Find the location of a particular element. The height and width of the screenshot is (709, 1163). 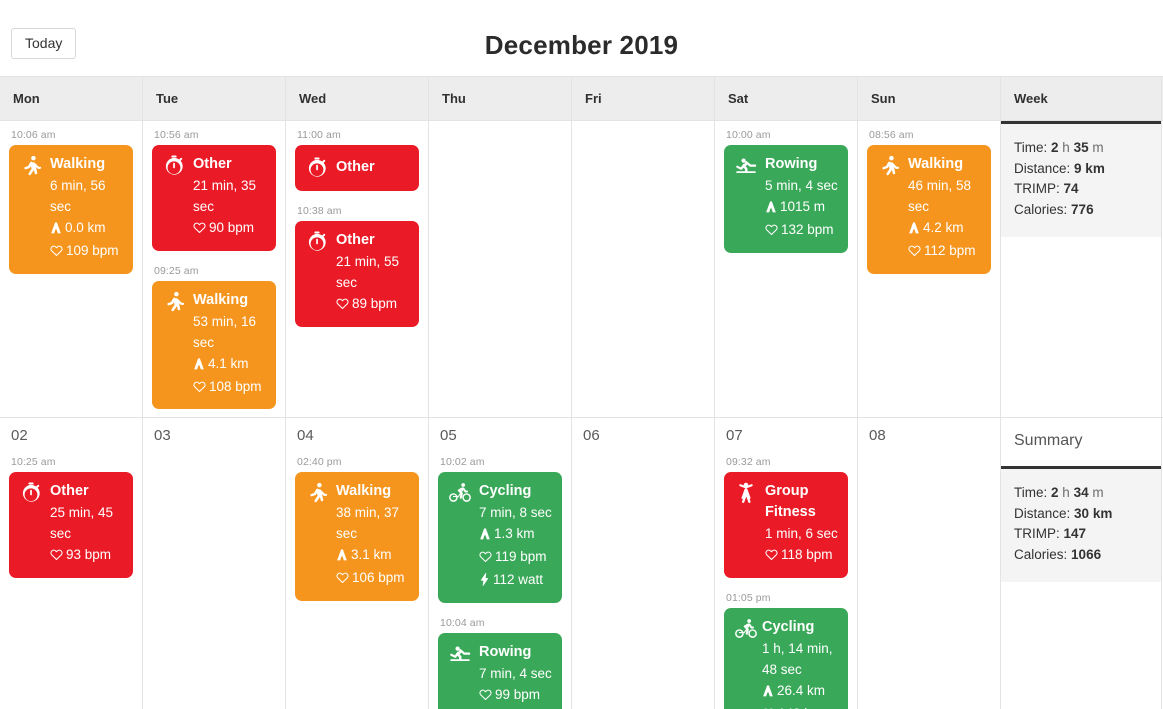

activity-card: Rowing 5 min, 4 sec 1015 m 132 bpm is located at coordinates (786, 199).